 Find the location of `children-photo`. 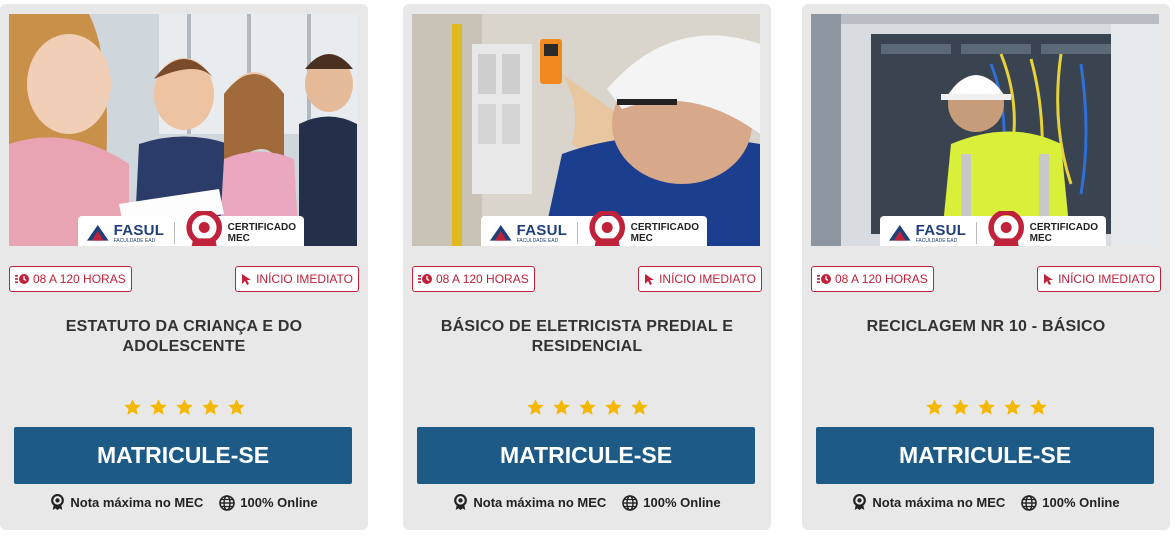

children-photo is located at coordinates (183, 130).